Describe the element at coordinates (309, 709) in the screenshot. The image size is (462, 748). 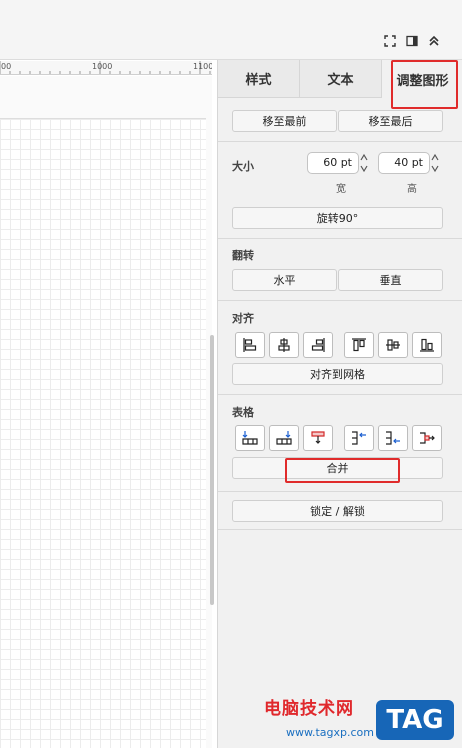
I see `watermark-text: 电脑技术网` at that location.